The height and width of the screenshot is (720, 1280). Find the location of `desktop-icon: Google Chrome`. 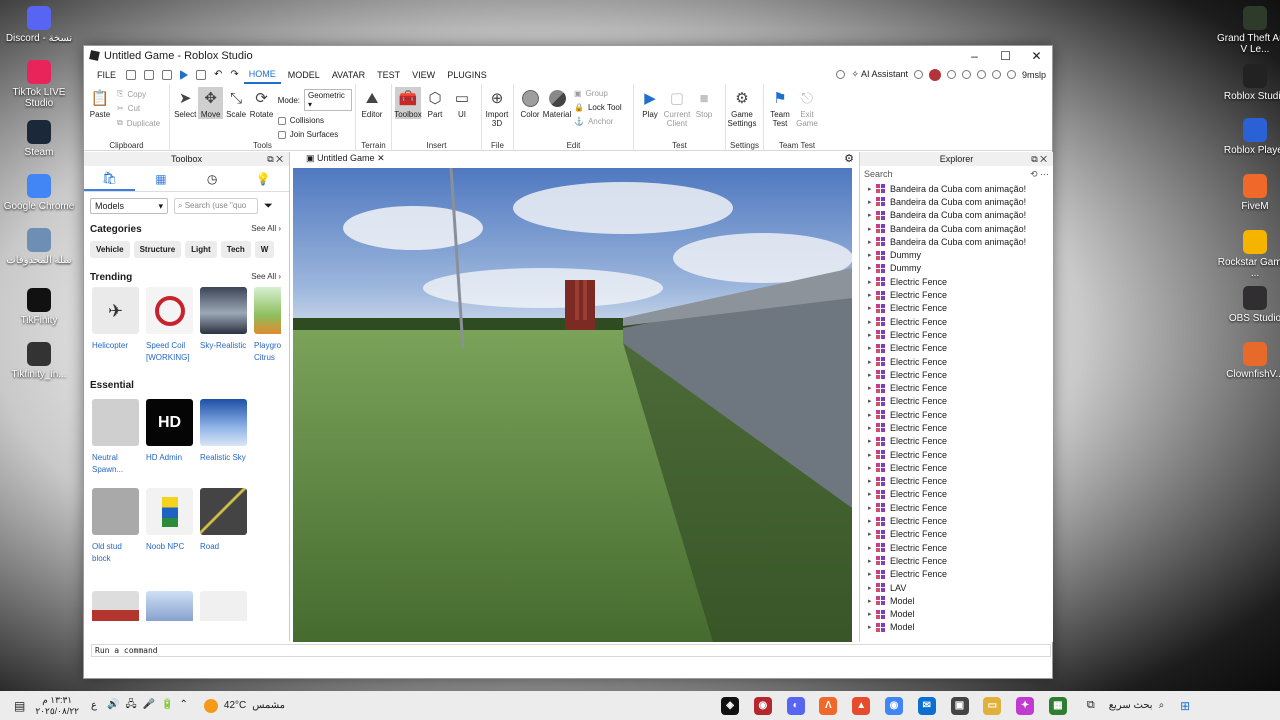

desktop-icon: Google Chrome is located at coordinates (39, 193).